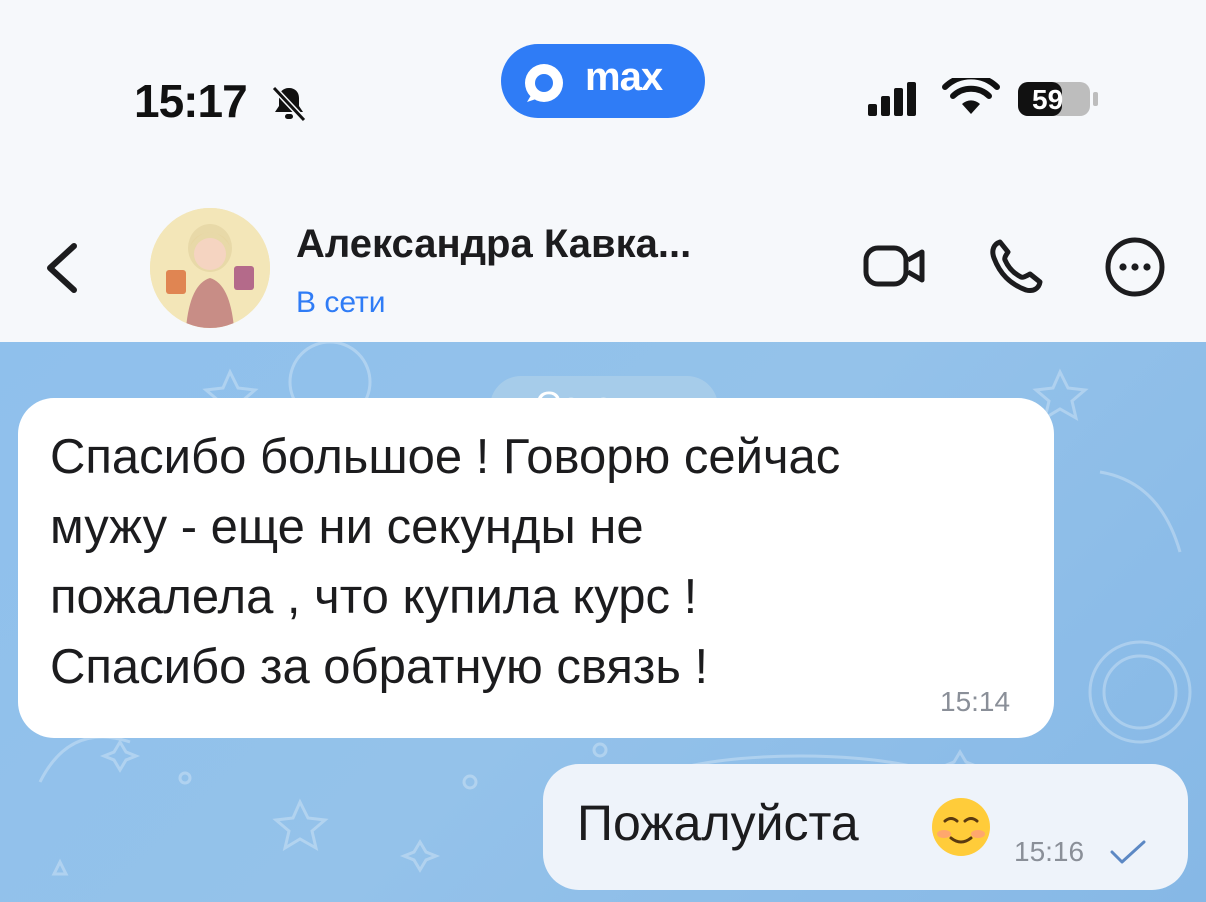  What do you see at coordinates (624, 77) in the screenshot?
I see `max-app-label: max` at bounding box center [624, 77].